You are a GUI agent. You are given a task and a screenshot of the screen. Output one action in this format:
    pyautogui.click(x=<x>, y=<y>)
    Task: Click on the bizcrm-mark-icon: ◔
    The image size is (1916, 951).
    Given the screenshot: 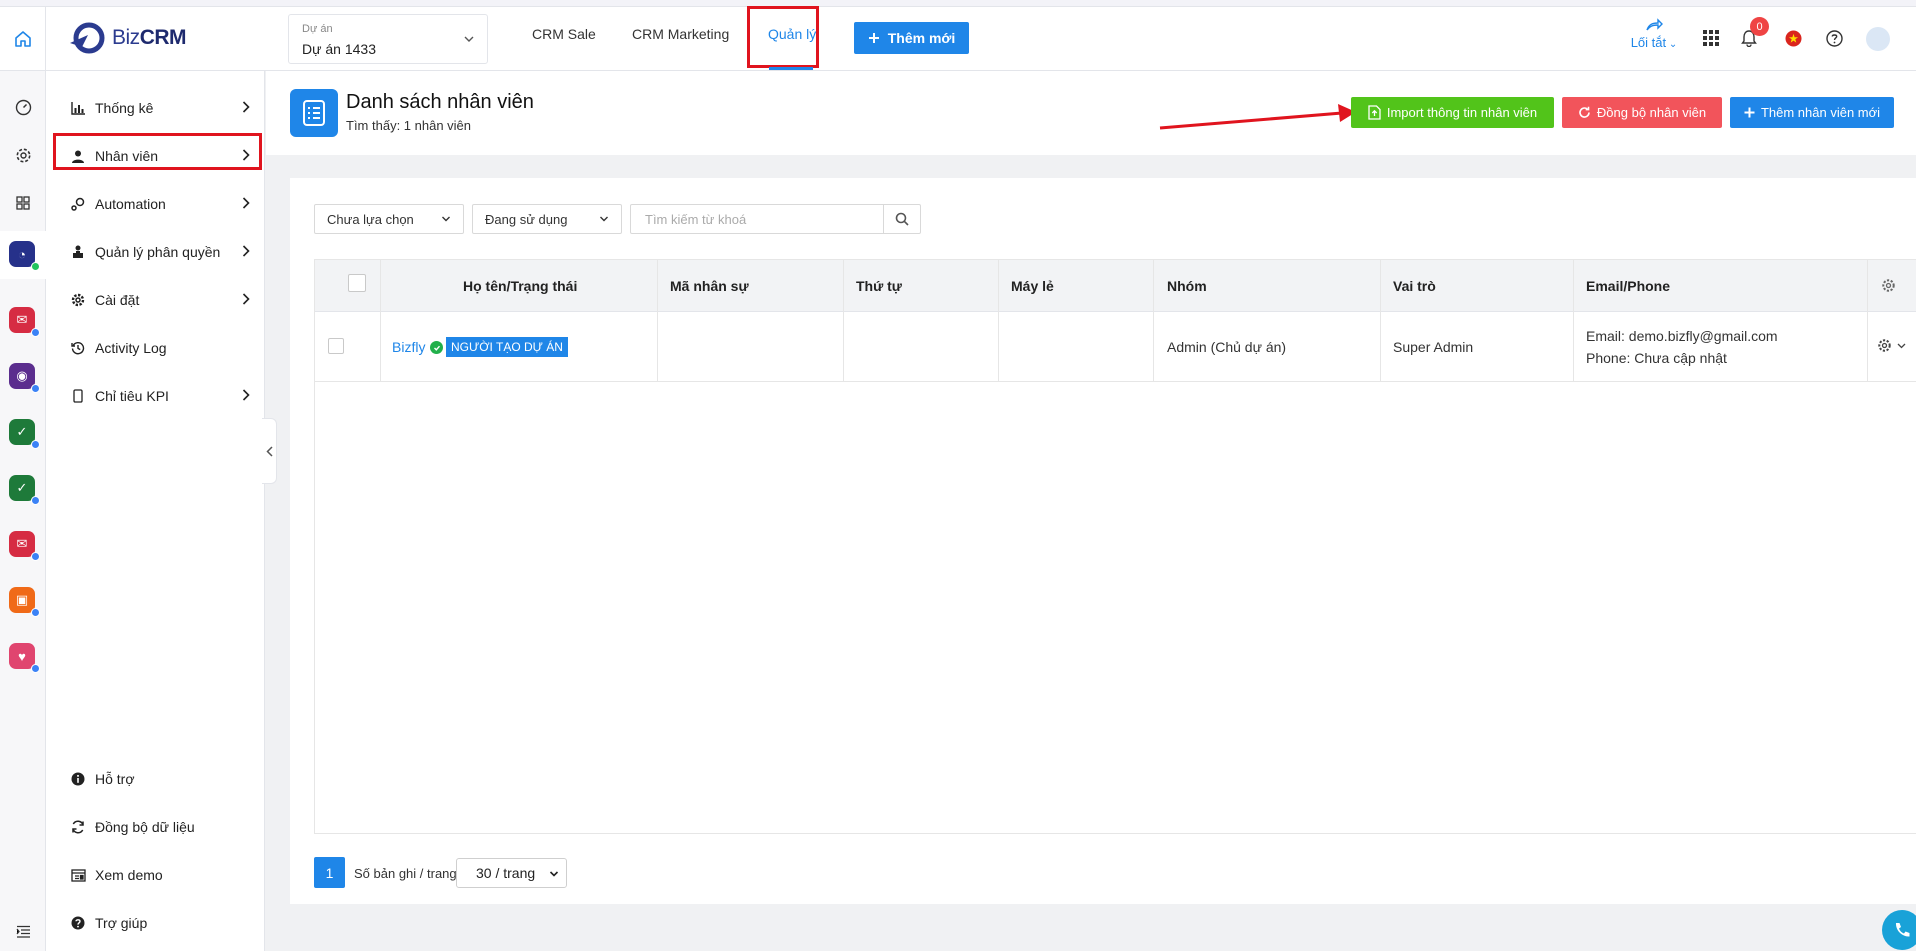 What is the action you would take?
    pyautogui.click(x=22, y=254)
    